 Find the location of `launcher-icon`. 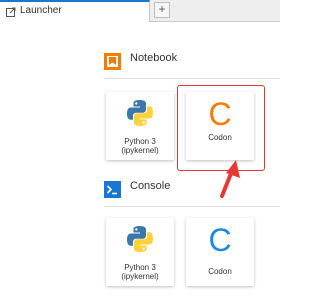

launcher-icon is located at coordinates (11, 12).